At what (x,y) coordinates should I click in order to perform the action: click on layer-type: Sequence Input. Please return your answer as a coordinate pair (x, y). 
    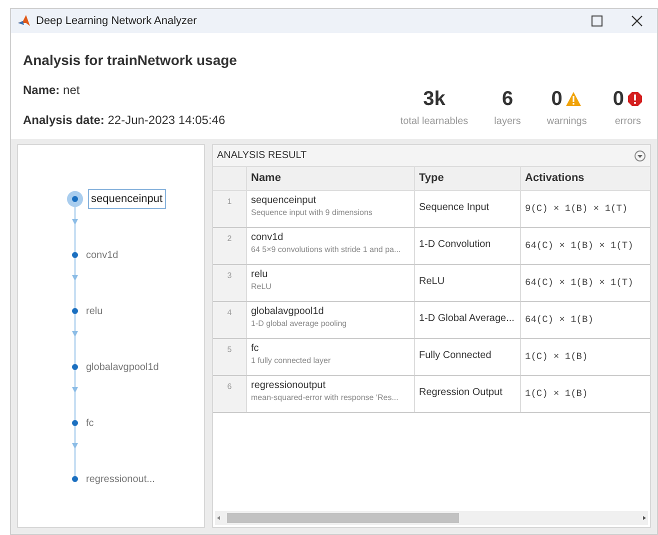
    Looking at the image, I should click on (454, 207).